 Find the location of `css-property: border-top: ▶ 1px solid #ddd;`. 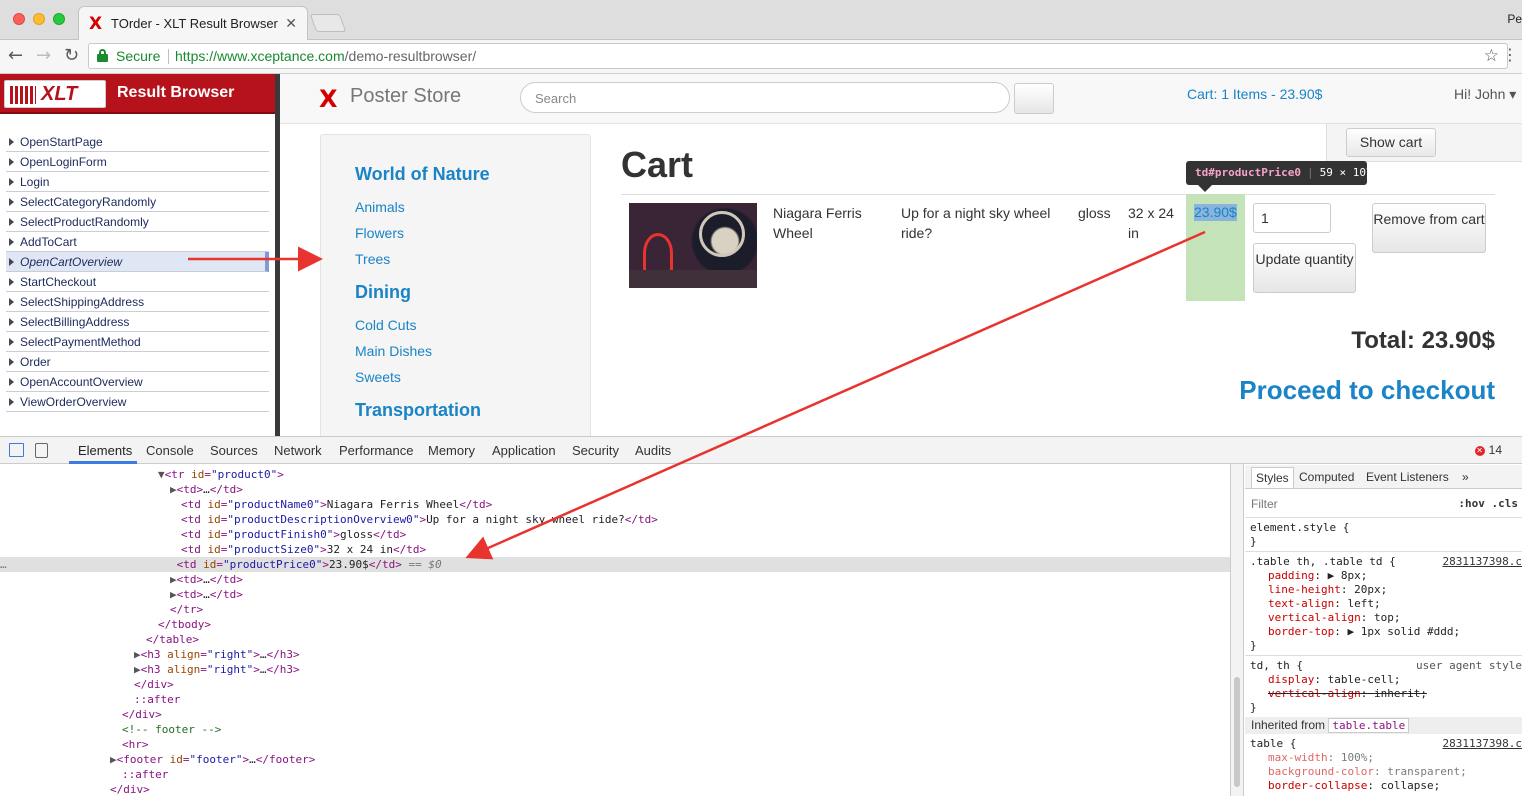

css-property: border-top: ▶ 1px solid #ddd; is located at coordinates (1364, 632).